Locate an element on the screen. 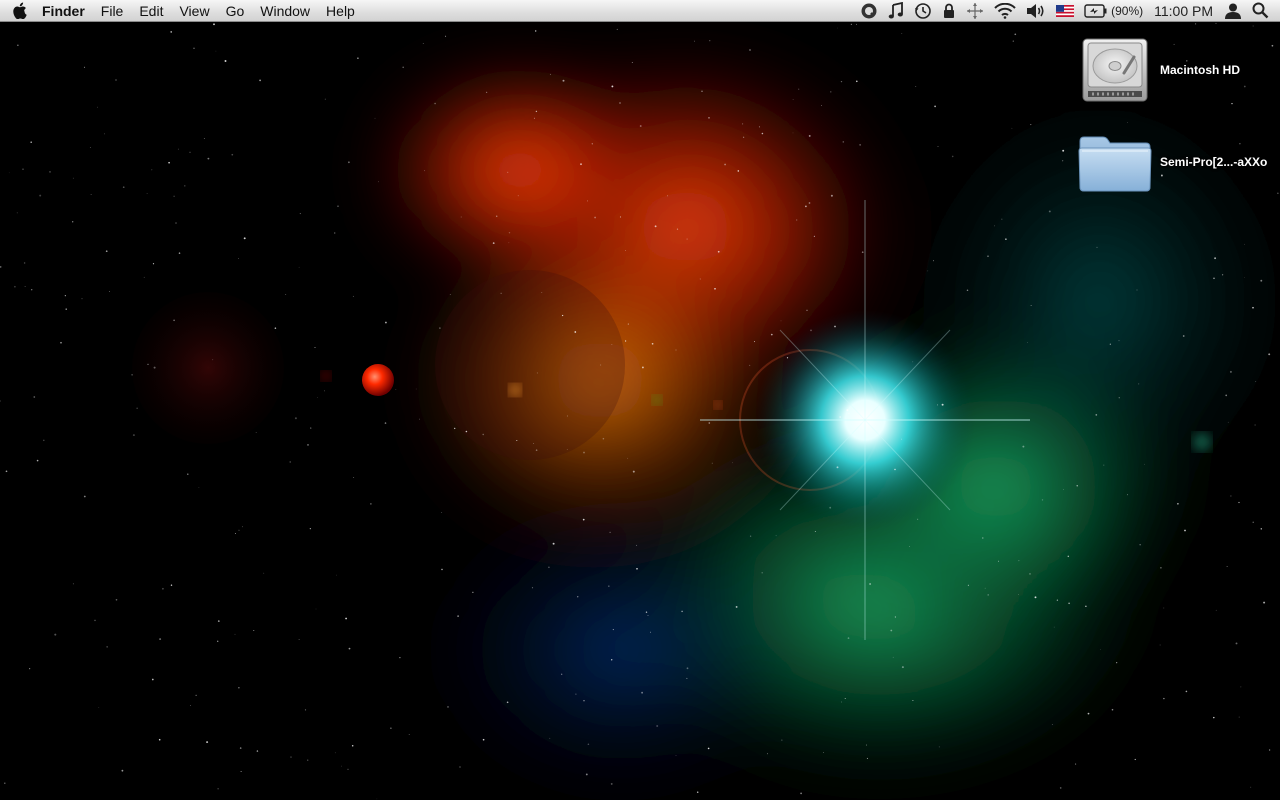 This screenshot has width=1280, height=800. itunes-icon is located at coordinates (896, 11).